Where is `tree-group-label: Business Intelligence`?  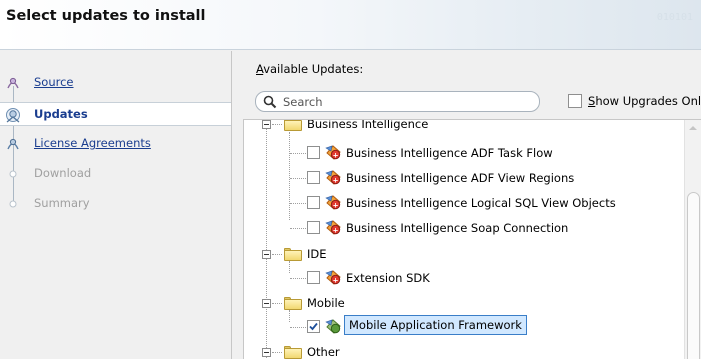 tree-group-label: Business Intelligence is located at coordinates (368, 125).